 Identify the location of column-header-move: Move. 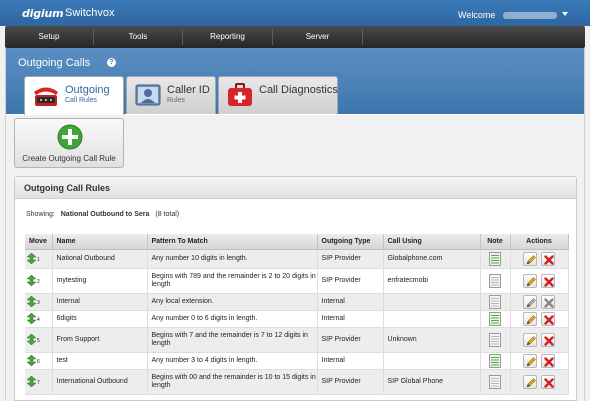
(39, 242).